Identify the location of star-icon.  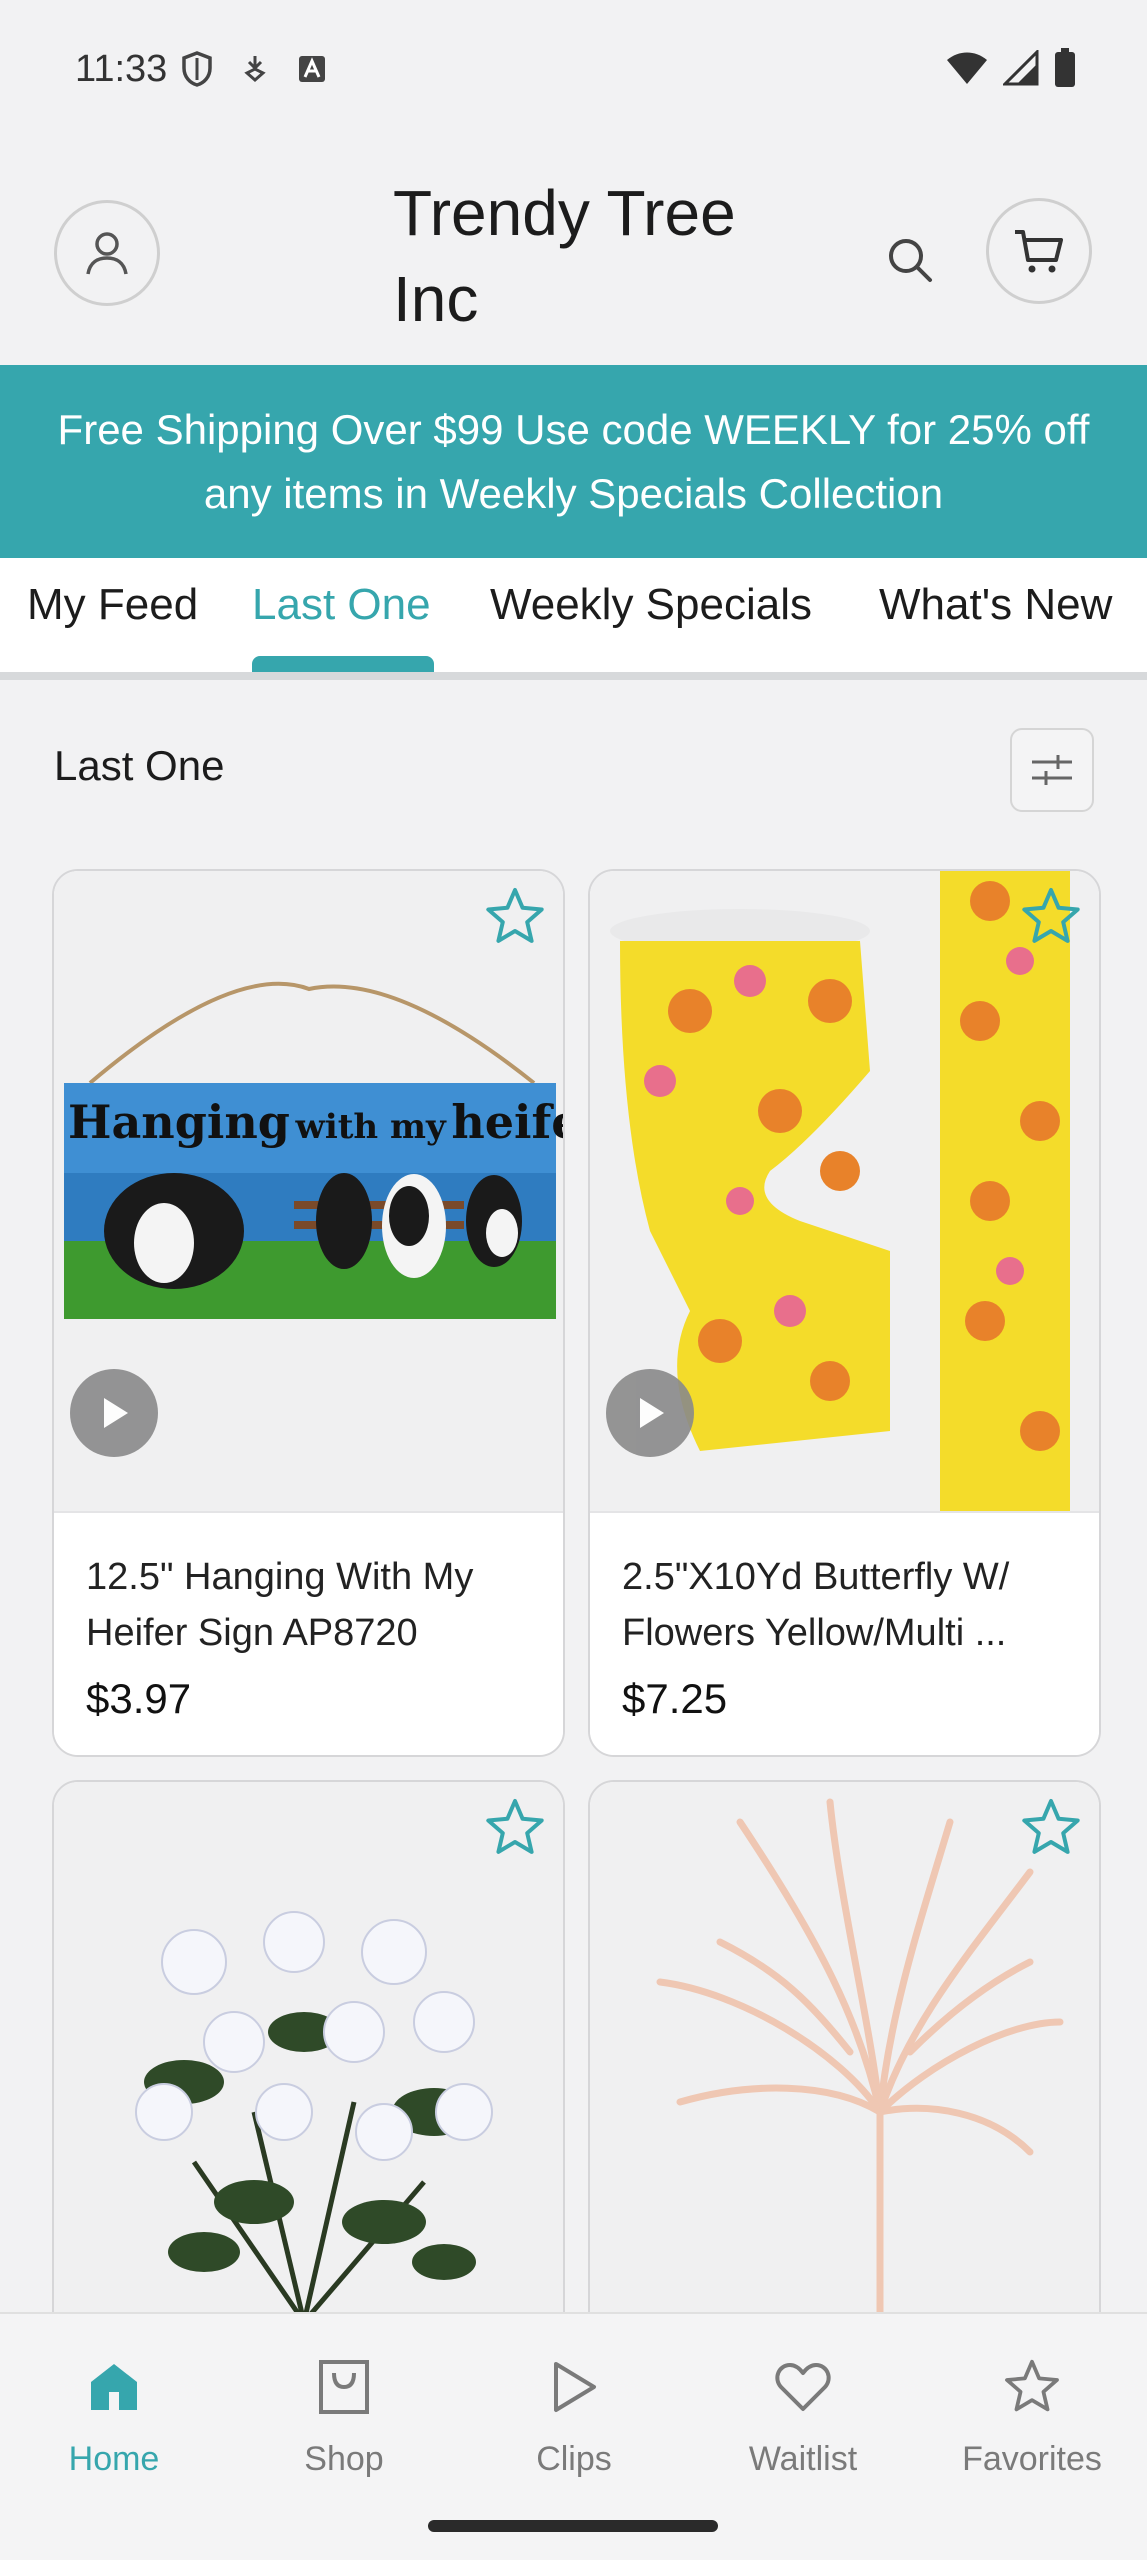
(1032, 2385).